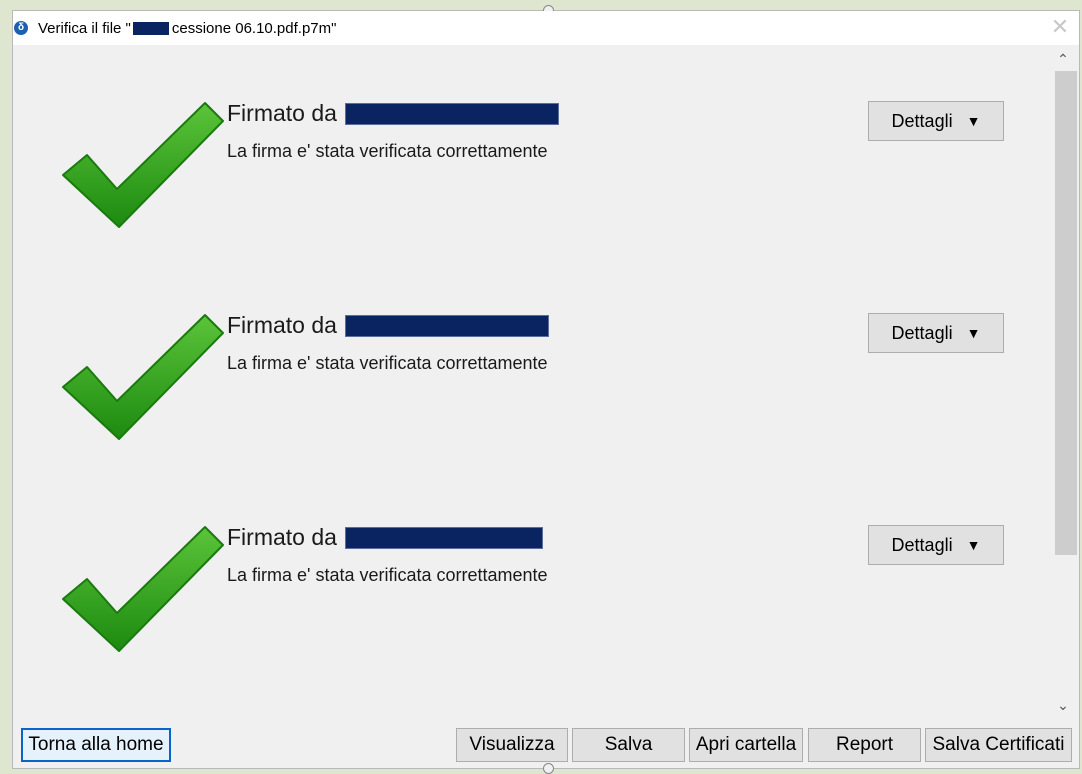 The height and width of the screenshot is (774, 1082). Describe the element at coordinates (84, 28) in the screenshot. I see `title-prefix: Verifica il file "` at that location.